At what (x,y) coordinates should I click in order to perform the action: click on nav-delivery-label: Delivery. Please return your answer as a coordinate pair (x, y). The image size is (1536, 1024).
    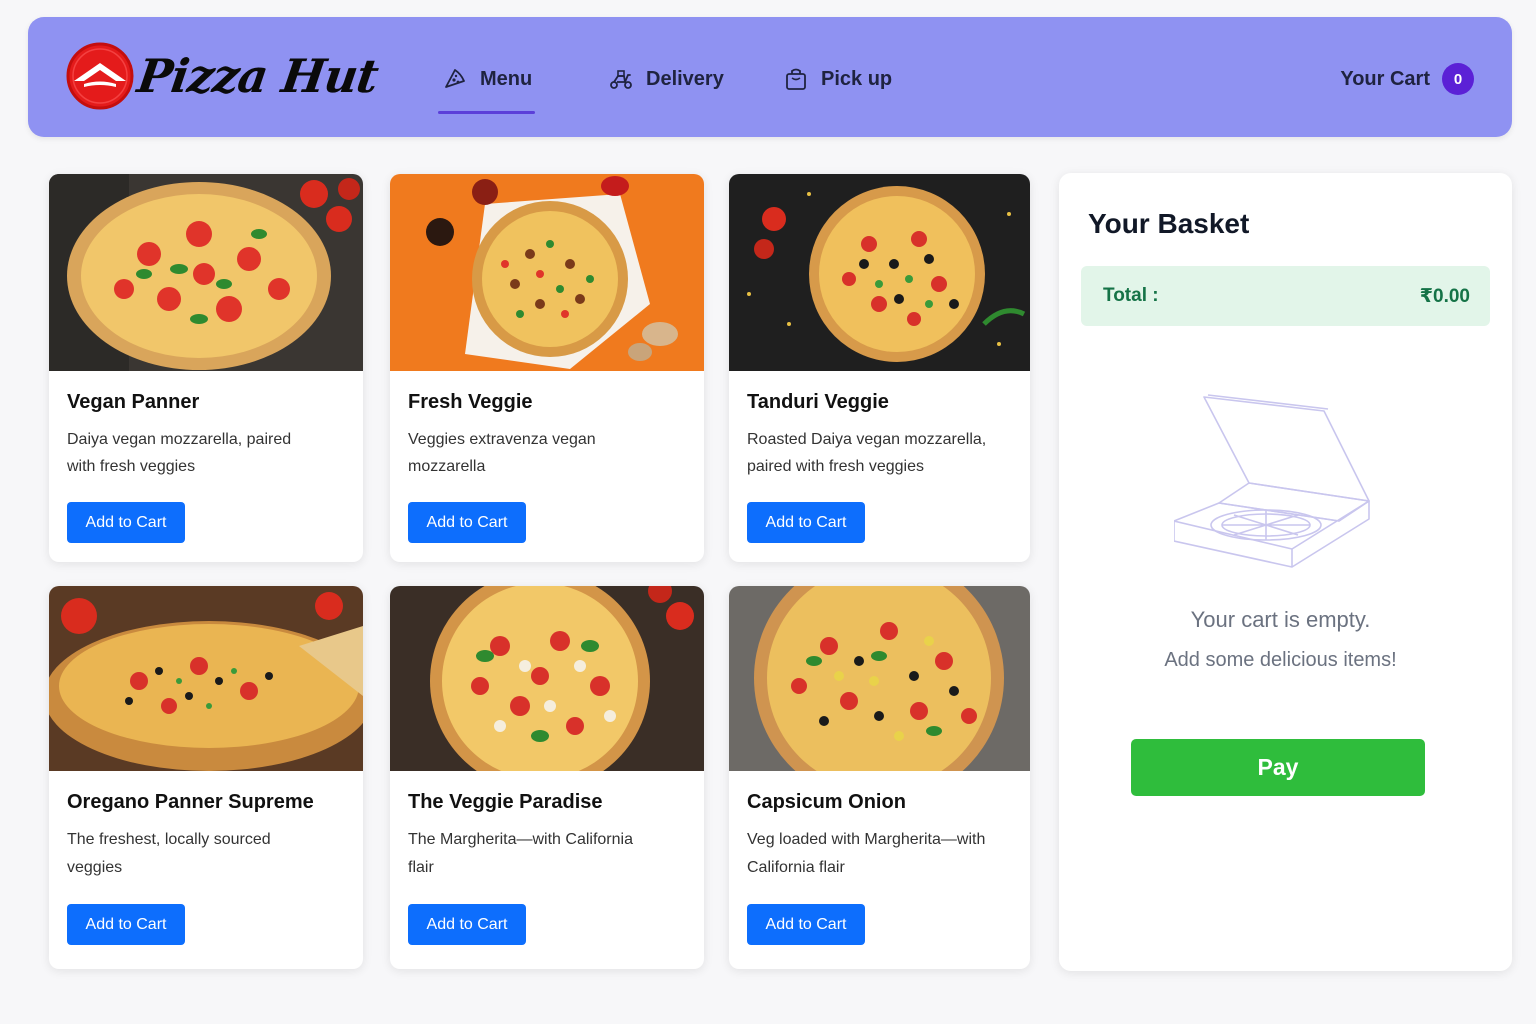
    Looking at the image, I should click on (685, 78).